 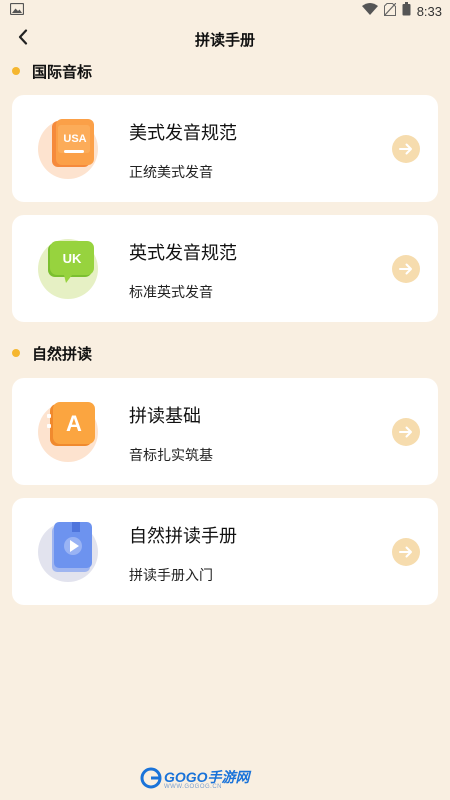 What do you see at coordinates (207, 777) in the screenshot?
I see `watermark-brand: GOGO手游网` at bounding box center [207, 777].